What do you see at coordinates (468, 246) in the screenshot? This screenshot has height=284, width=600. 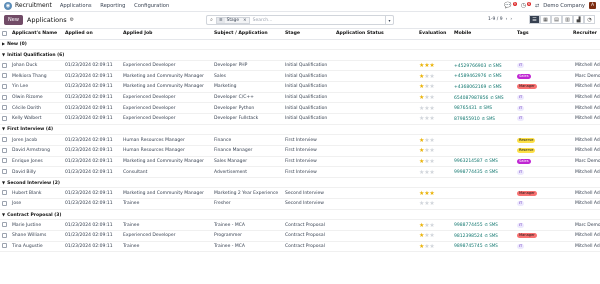 I see `mobile-number: 9898745745` at bounding box center [468, 246].